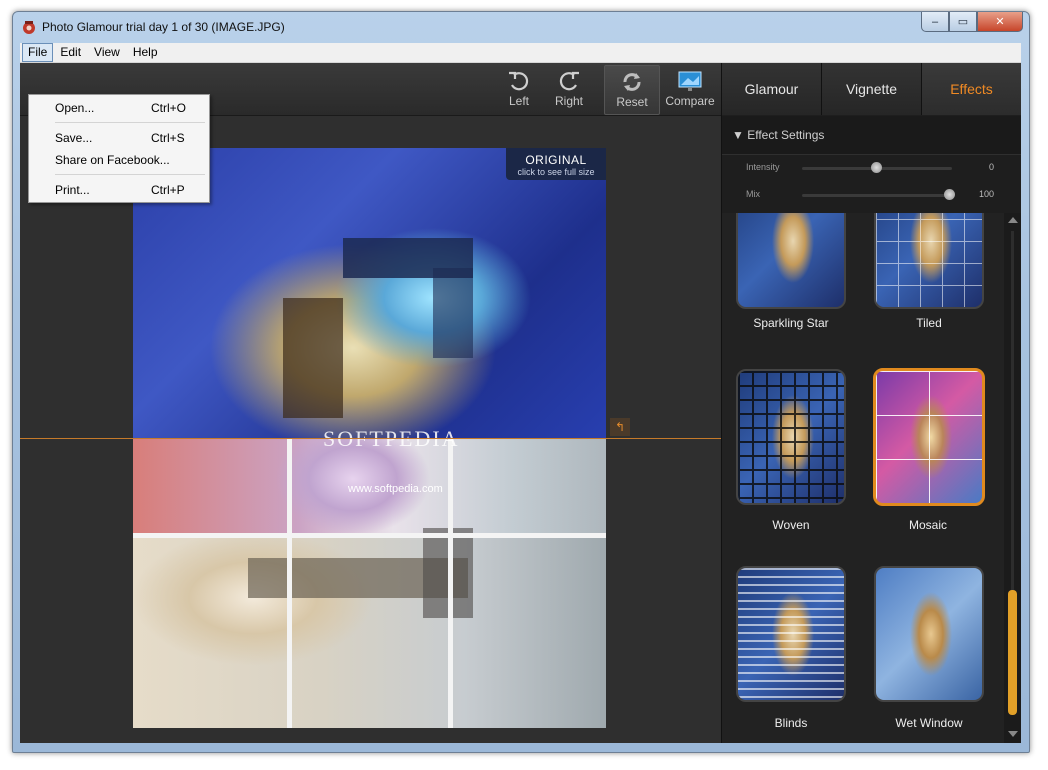 This screenshot has width=1048, height=770. Describe the element at coordinates (519, 81) in the screenshot. I see `rotate-left-icon` at that location.